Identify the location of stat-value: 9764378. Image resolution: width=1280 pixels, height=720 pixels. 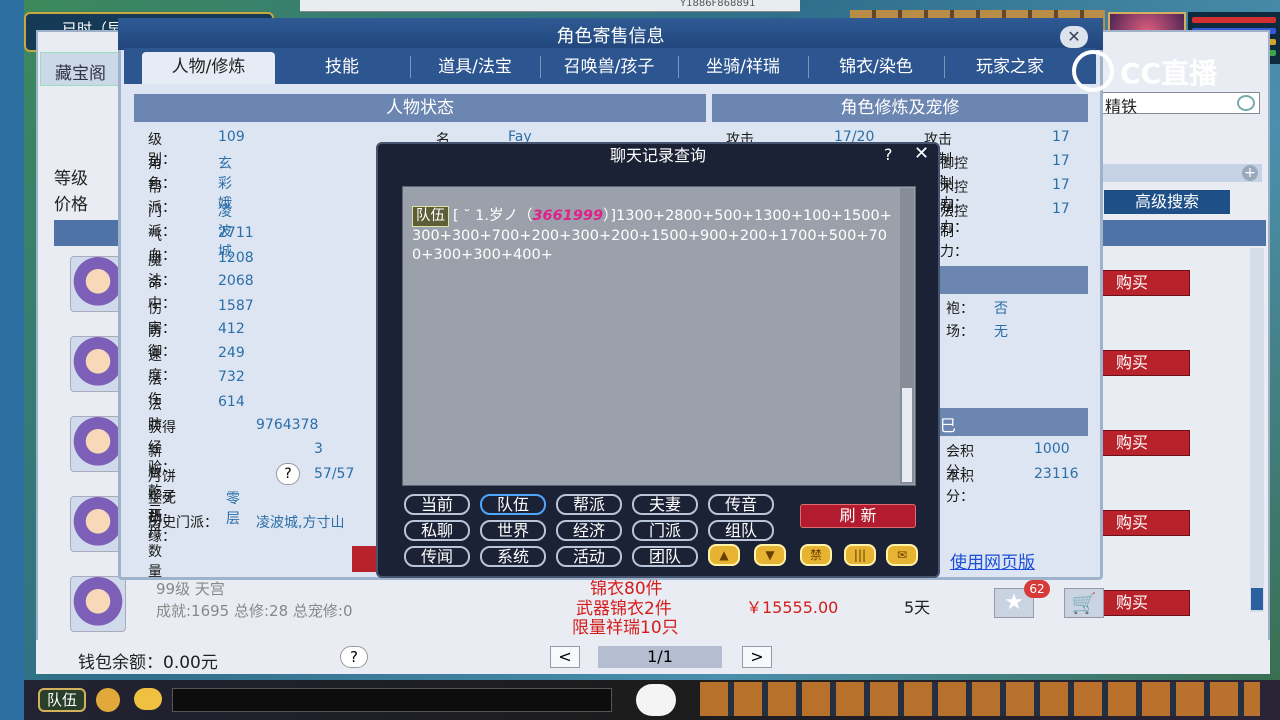
(287, 425).